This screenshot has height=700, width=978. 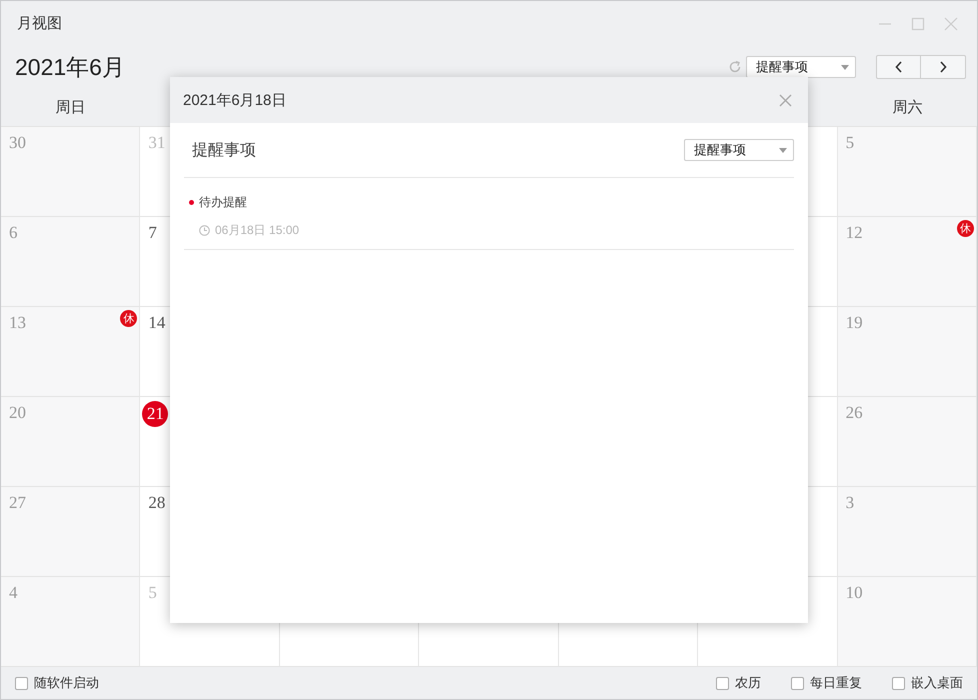 I want to click on day-cell: 4, so click(x=70, y=622).